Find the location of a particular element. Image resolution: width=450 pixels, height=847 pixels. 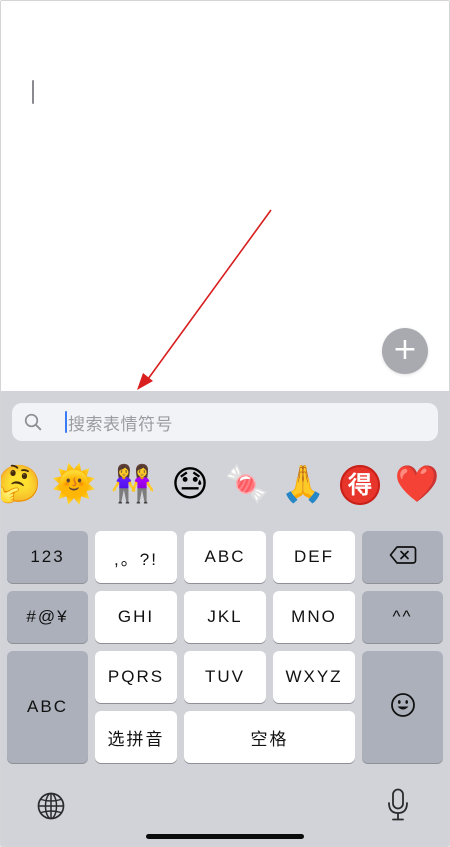

key-jkl-5: JKL is located at coordinates (225, 617).